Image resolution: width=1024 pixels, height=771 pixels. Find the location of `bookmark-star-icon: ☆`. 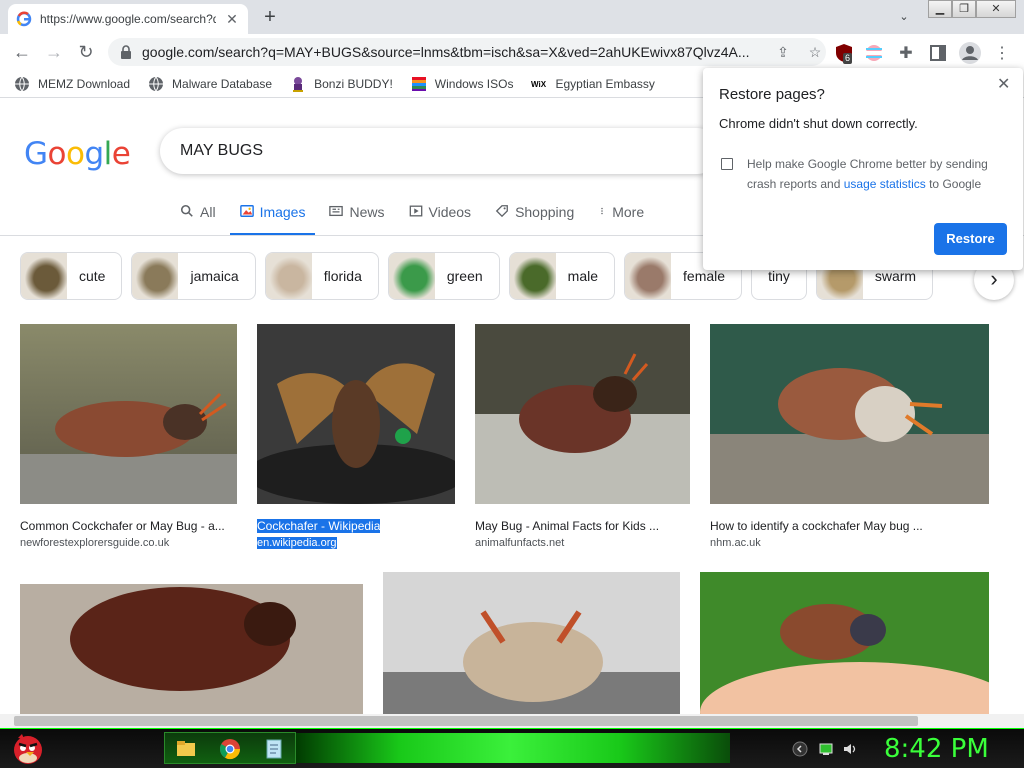

bookmark-star-icon: ☆ is located at coordinates (815, 52).